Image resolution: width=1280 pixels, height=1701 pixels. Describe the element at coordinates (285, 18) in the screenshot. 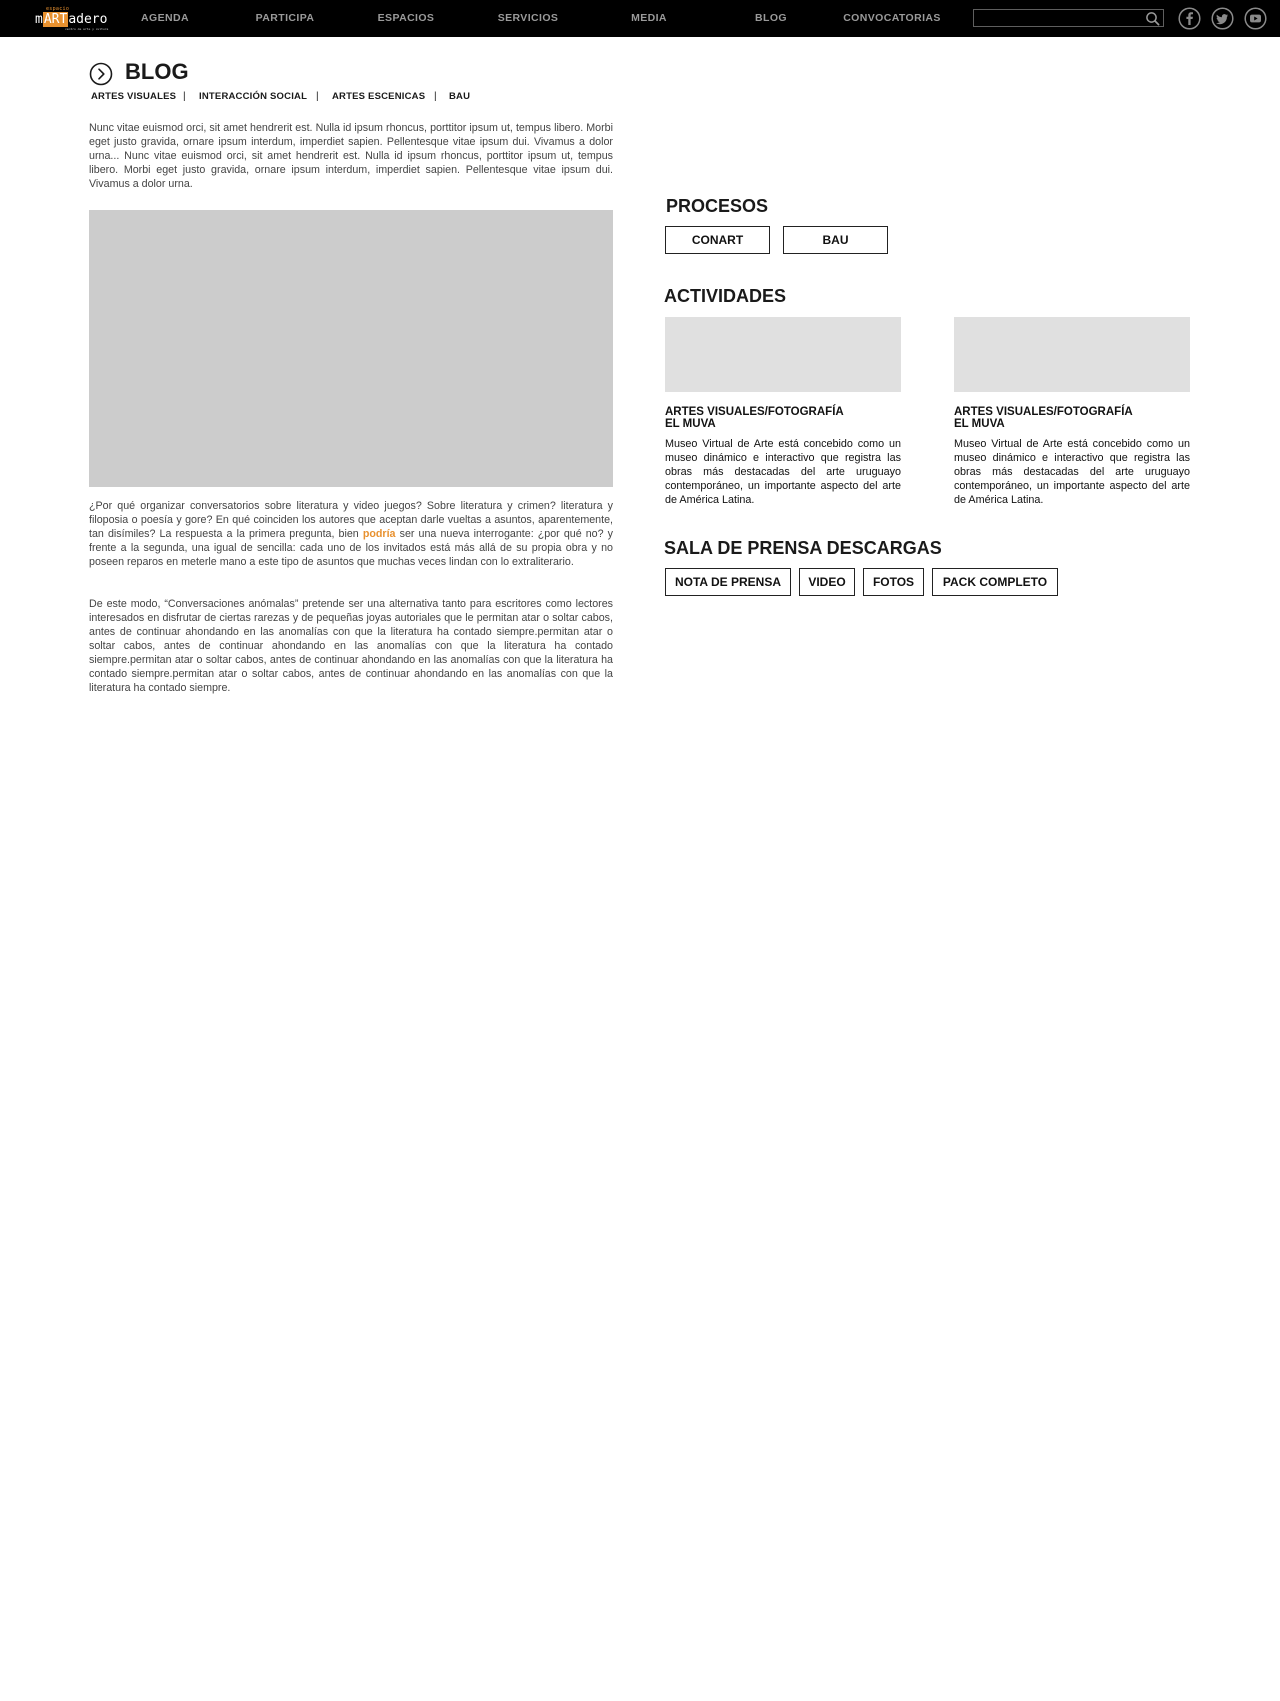

I see `nav-item-participa: PARTICIPA` at that location.